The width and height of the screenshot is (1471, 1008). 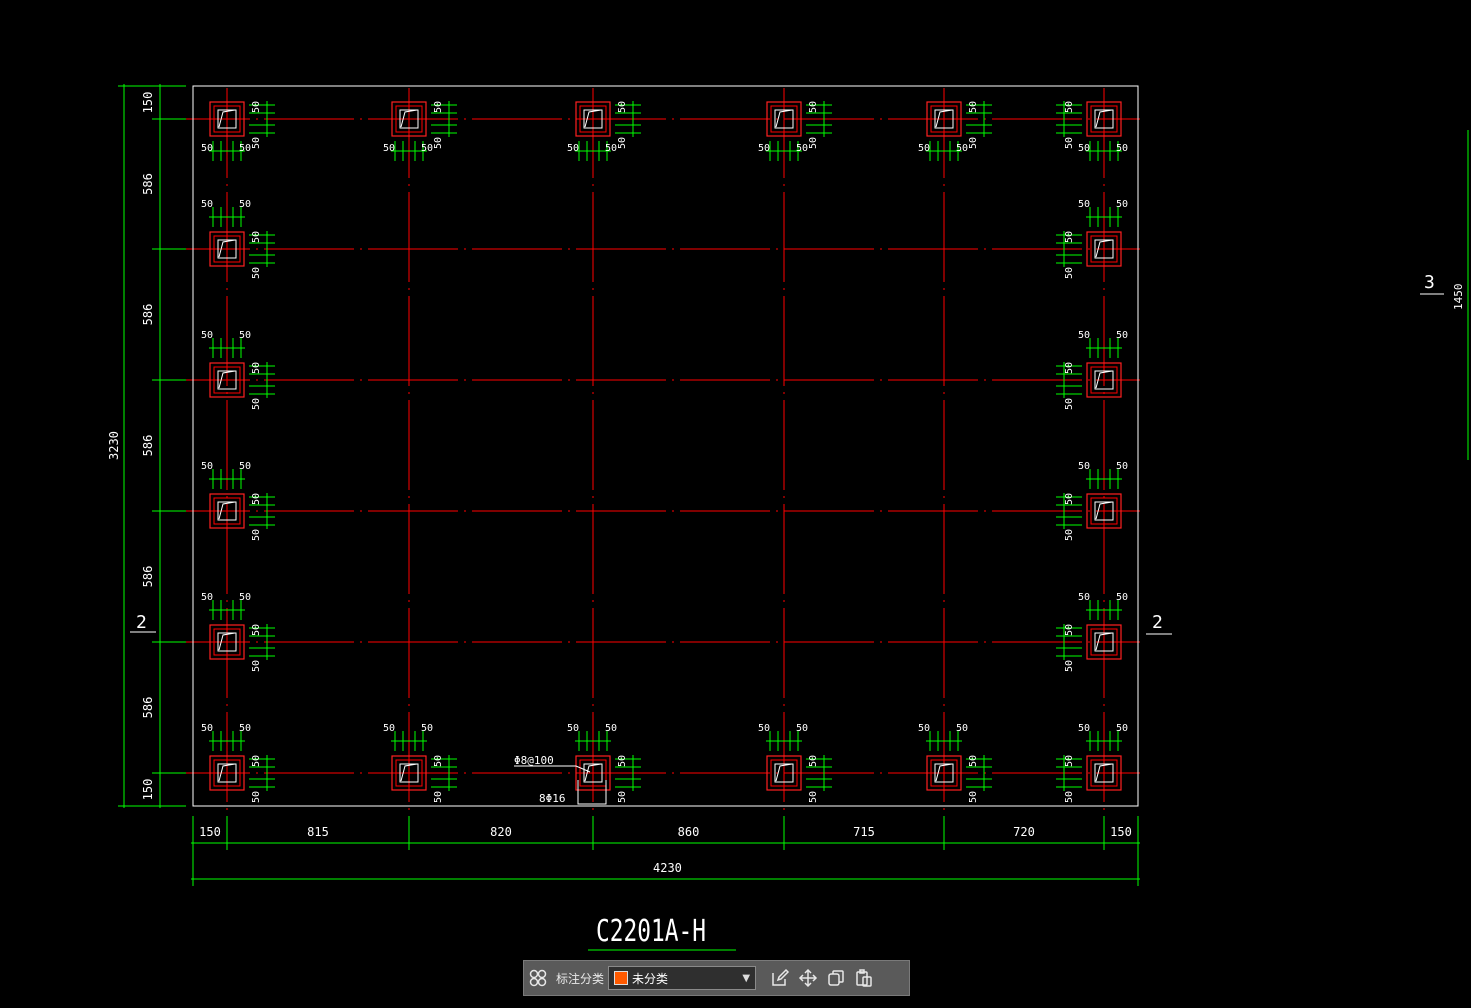 What do you see at coordinates (808, 978) in the screenshot?
I see `move-icon` at bounding box center [808, 978].